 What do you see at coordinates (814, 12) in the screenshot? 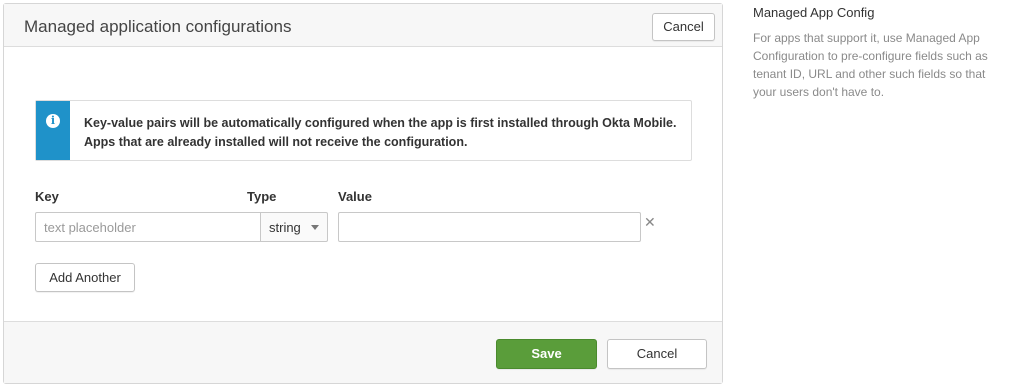
I see `sidebar-title: Managed App Config` at bounding box center [814, 12].